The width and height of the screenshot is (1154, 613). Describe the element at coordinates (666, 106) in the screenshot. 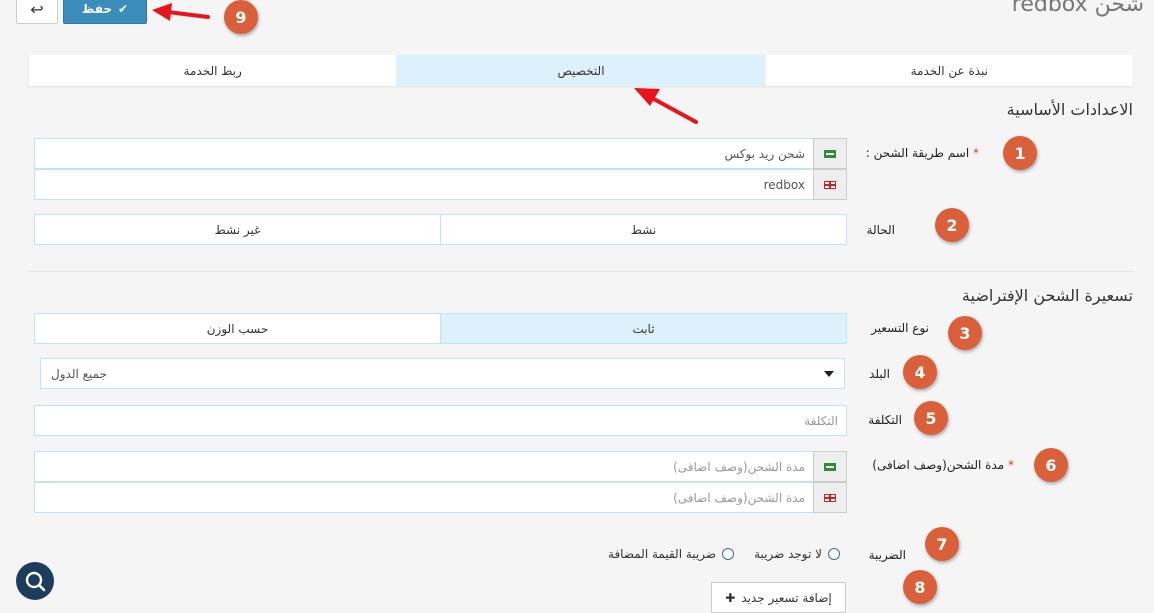

I see `arrow-to-tab-icon` at that location.